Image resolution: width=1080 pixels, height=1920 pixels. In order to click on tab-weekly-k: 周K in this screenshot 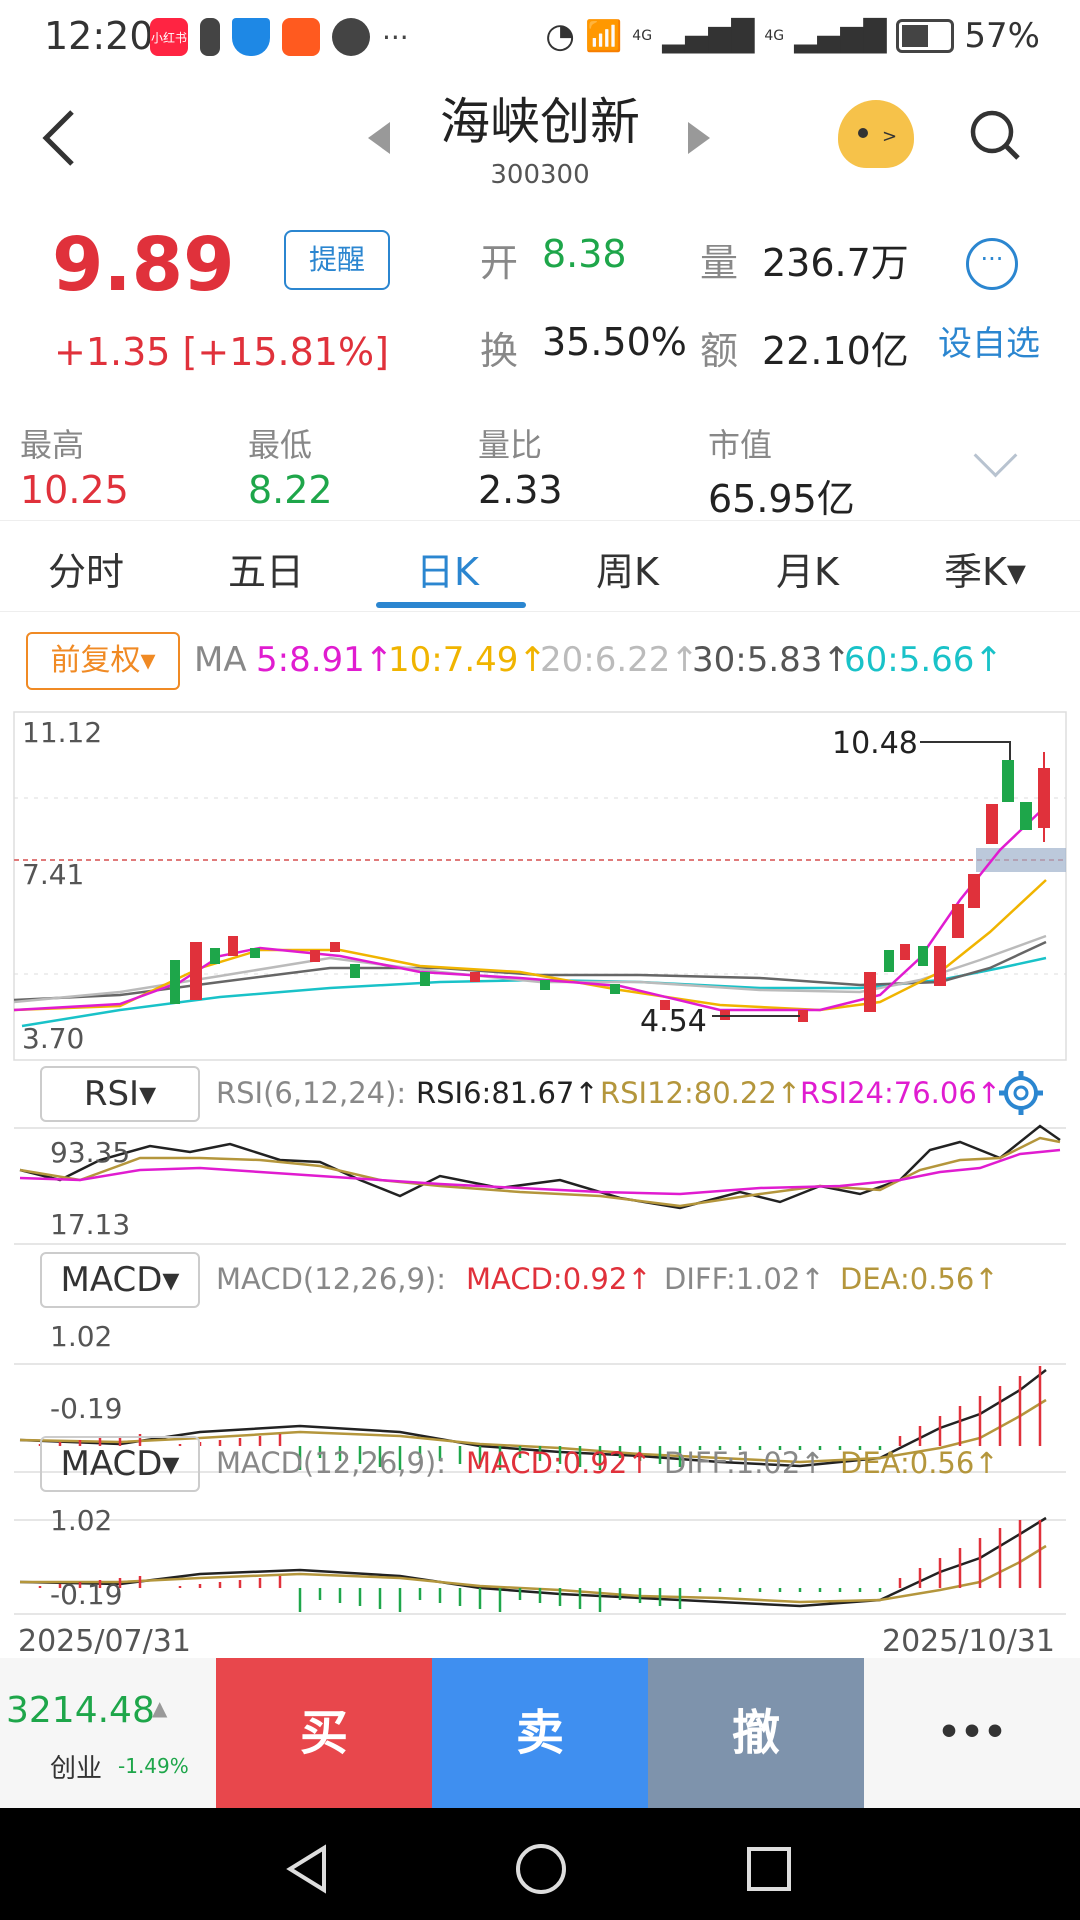, I will do `click(627, 568)`.